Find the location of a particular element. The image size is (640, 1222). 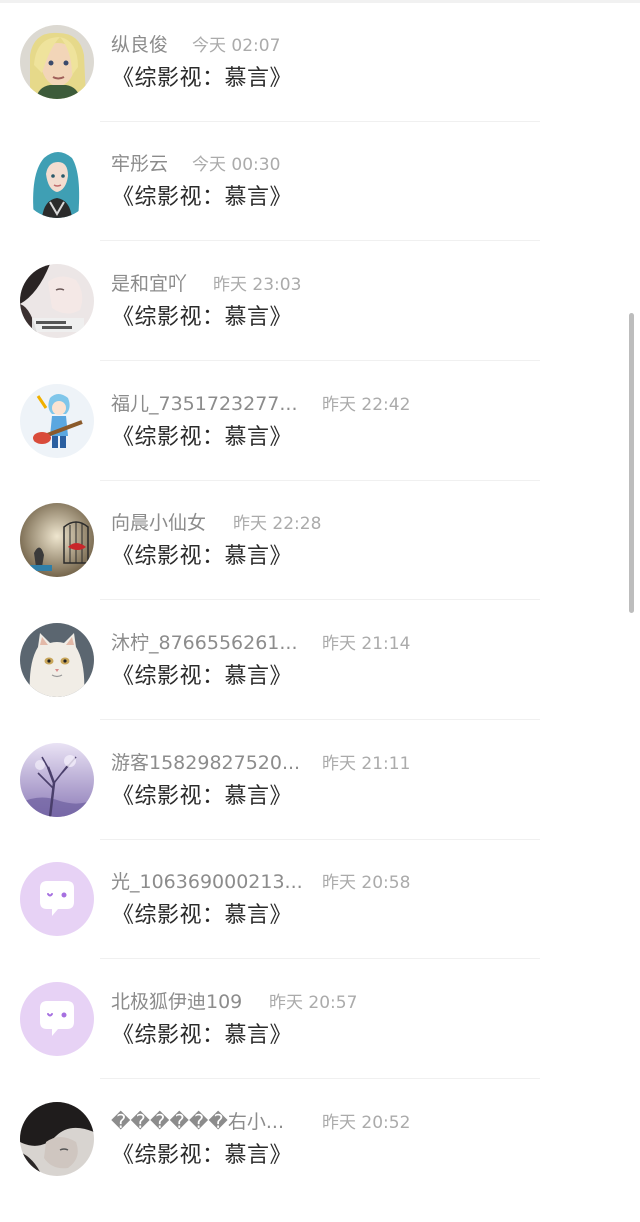

avatar-teal-hair-girl-icon is located at coordinates (57, 181).